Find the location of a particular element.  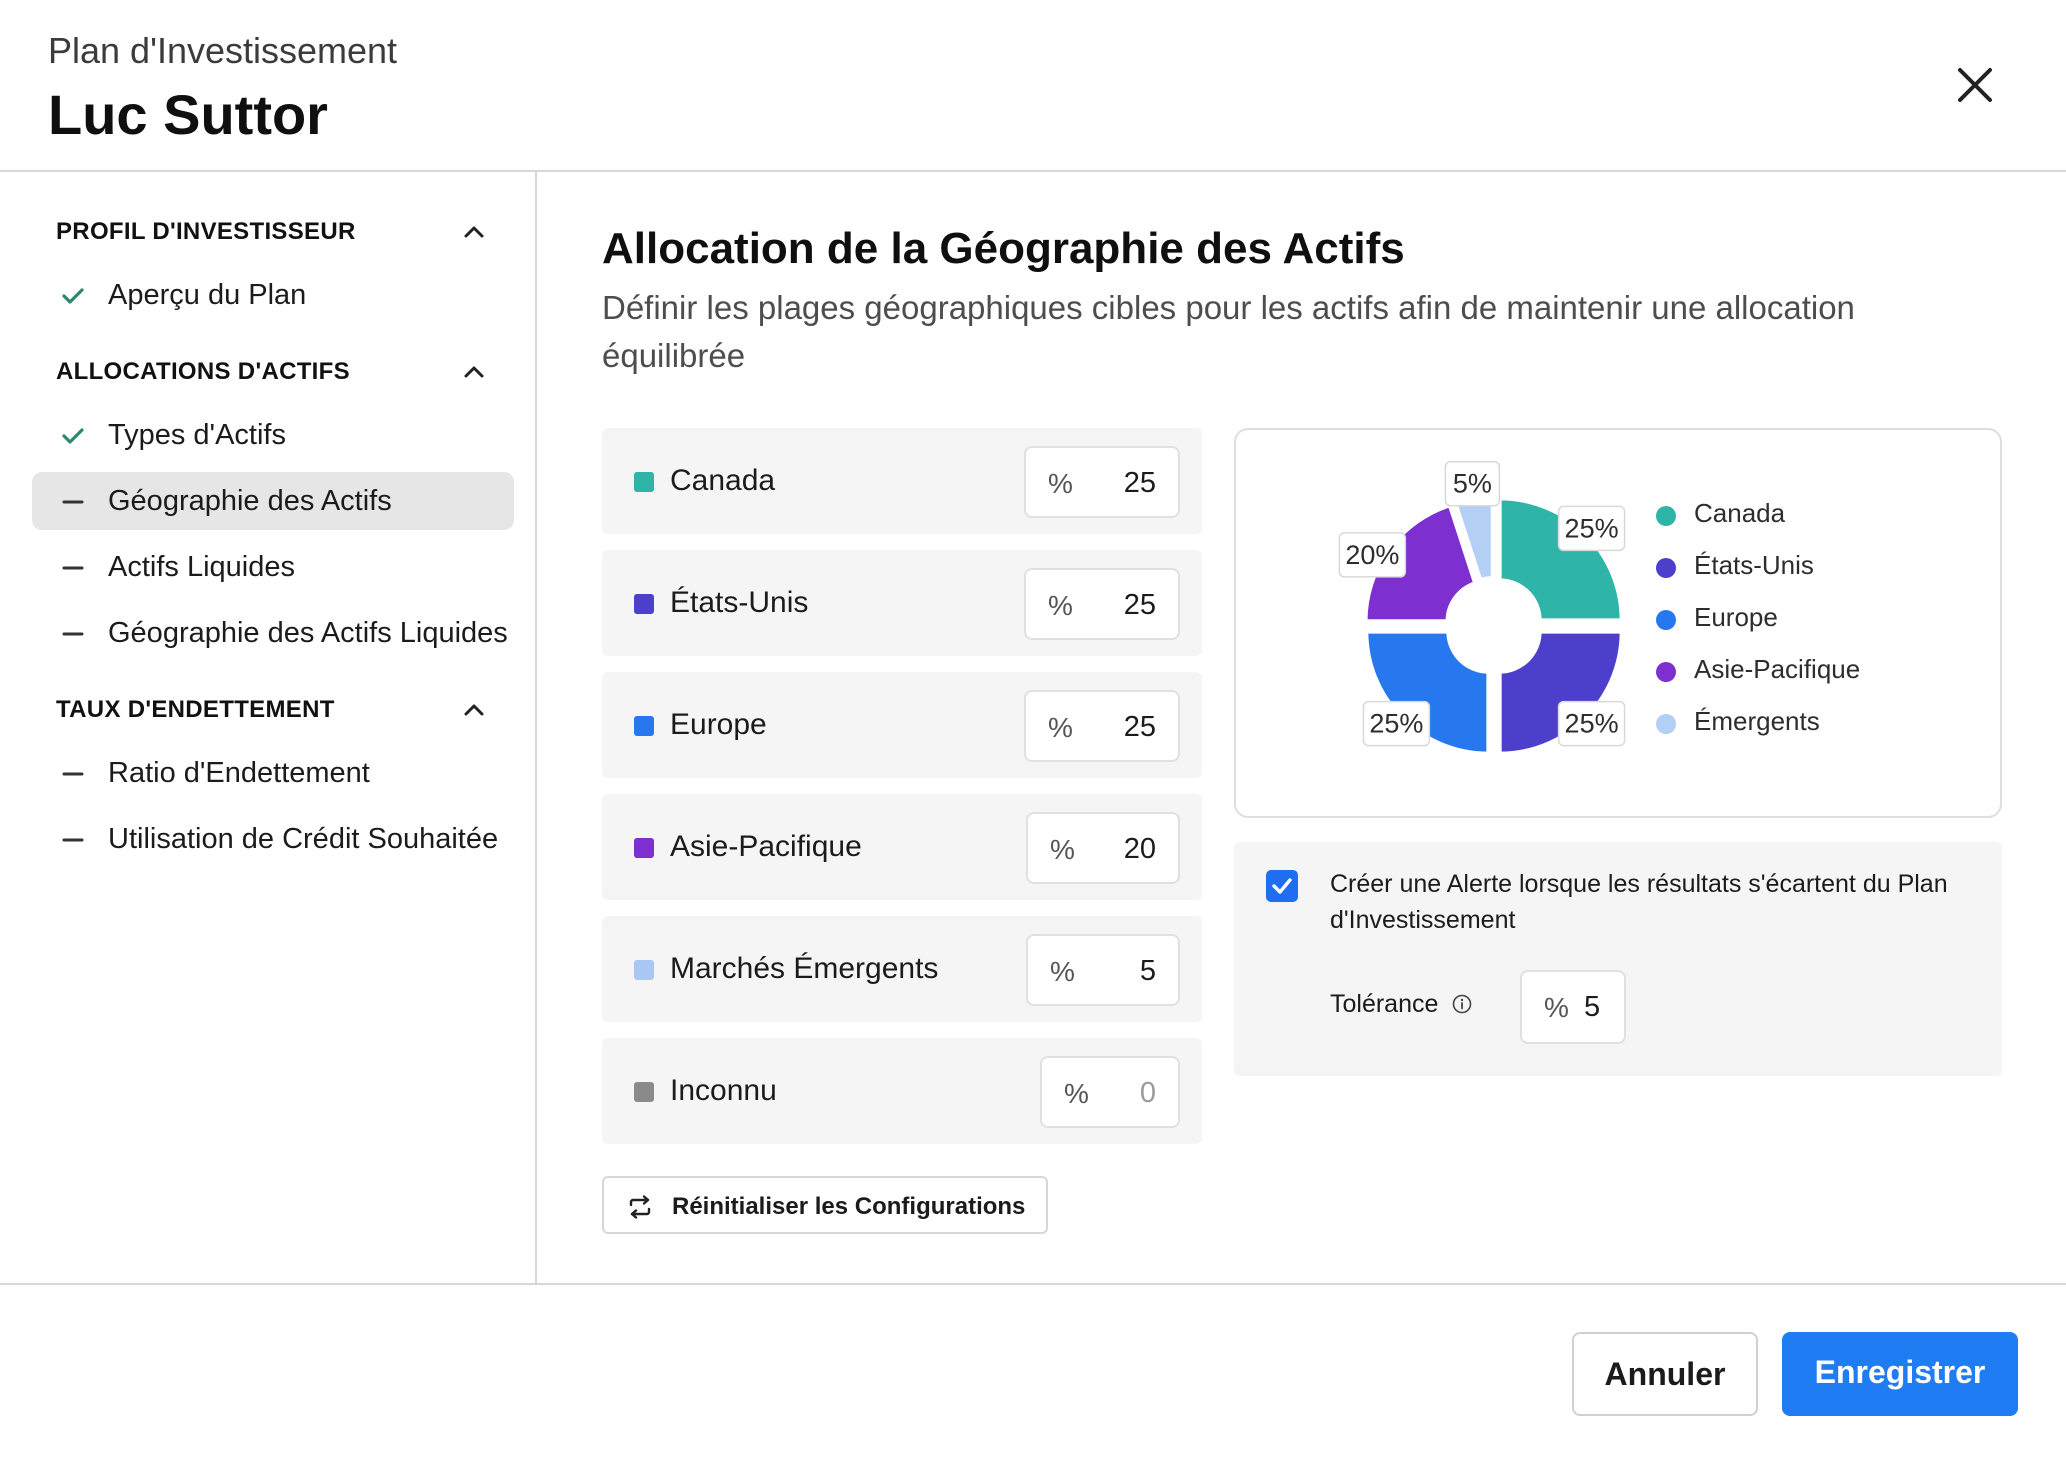

save-button: Enregistrer is located at coordinates (1900, 1374).